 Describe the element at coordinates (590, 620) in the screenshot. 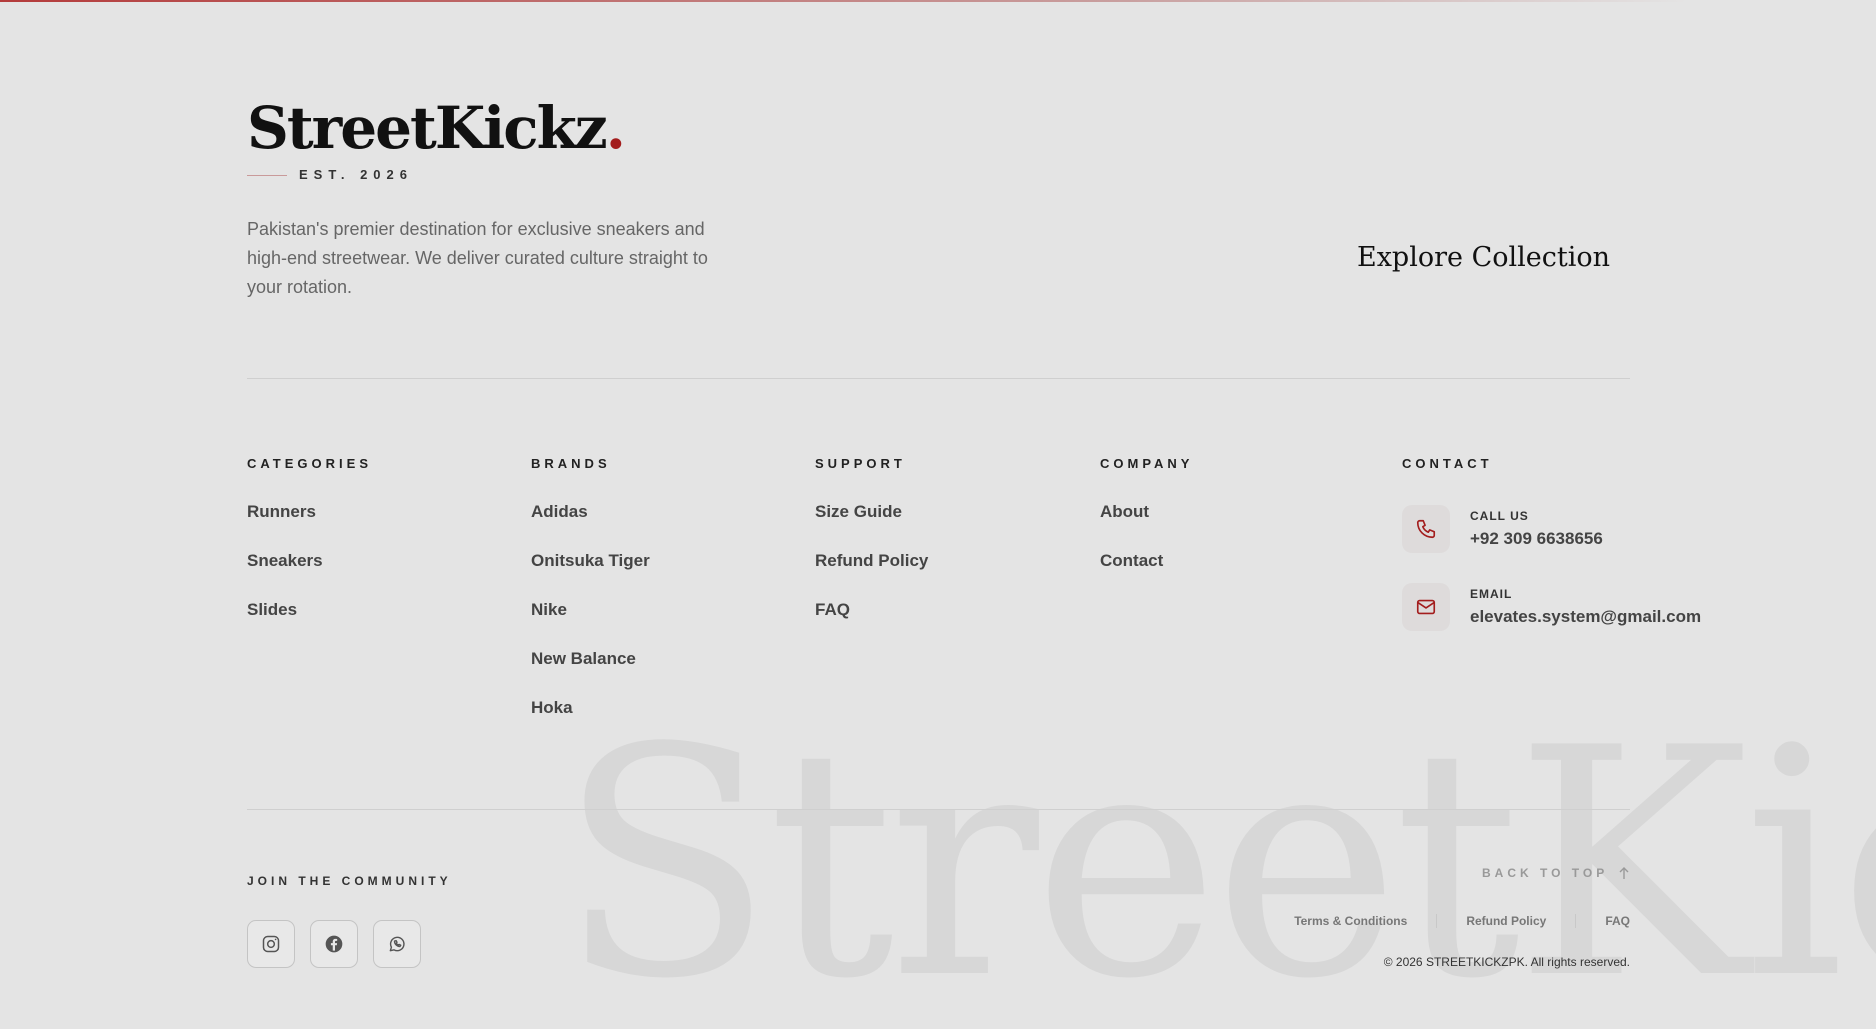

I see `brand-link-nike: Nike` at that location.